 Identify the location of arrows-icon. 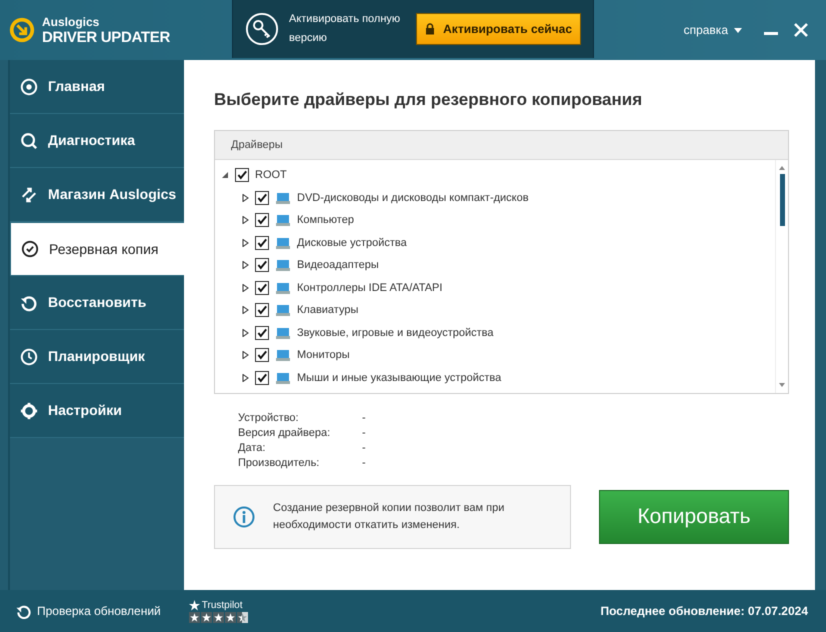
(29, 195).